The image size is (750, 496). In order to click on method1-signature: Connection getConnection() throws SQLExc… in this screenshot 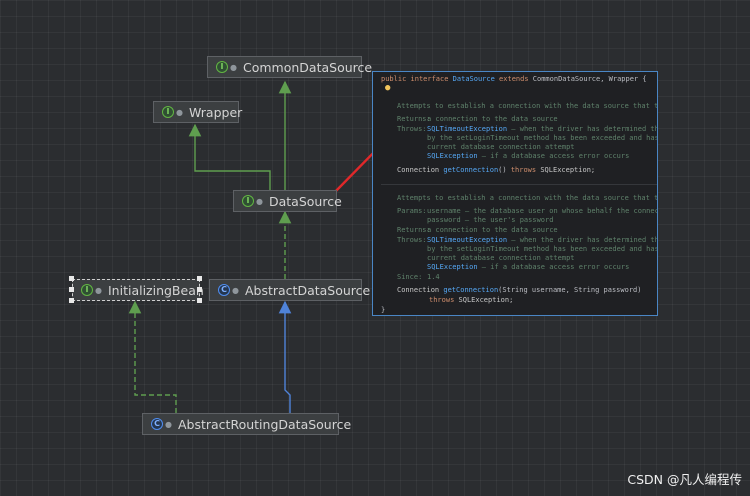, I will do `click(496, 170)`.